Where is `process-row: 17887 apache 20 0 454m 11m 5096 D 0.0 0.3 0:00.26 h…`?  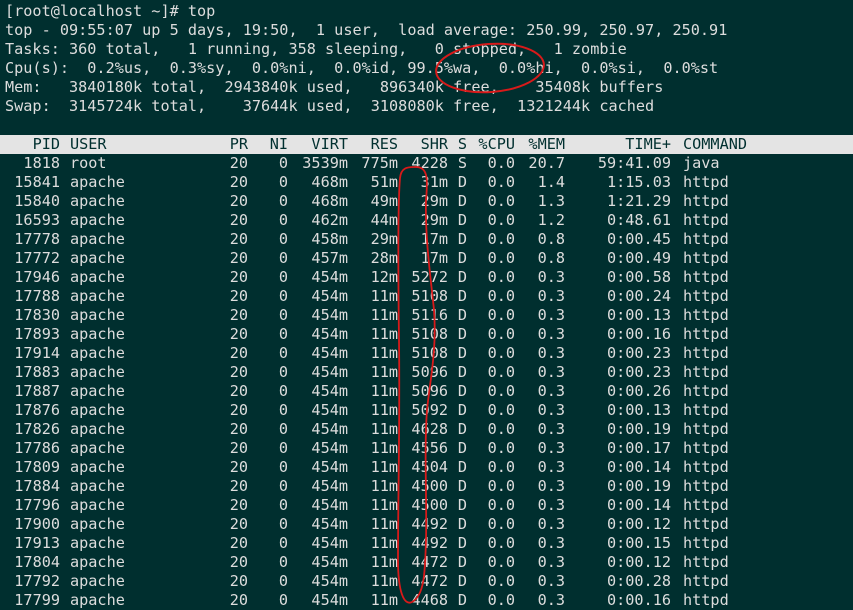
process-row: 17887 apache 20 0 454m 11m 5096 D 0.0 0.3 0:00.26 h… is located at coordinates (429, 391).